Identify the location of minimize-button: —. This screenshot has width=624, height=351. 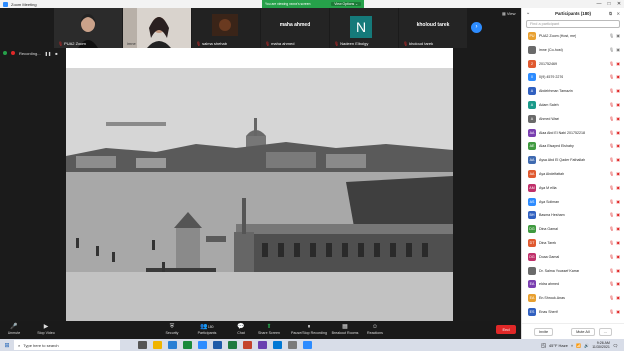
(599, 4).